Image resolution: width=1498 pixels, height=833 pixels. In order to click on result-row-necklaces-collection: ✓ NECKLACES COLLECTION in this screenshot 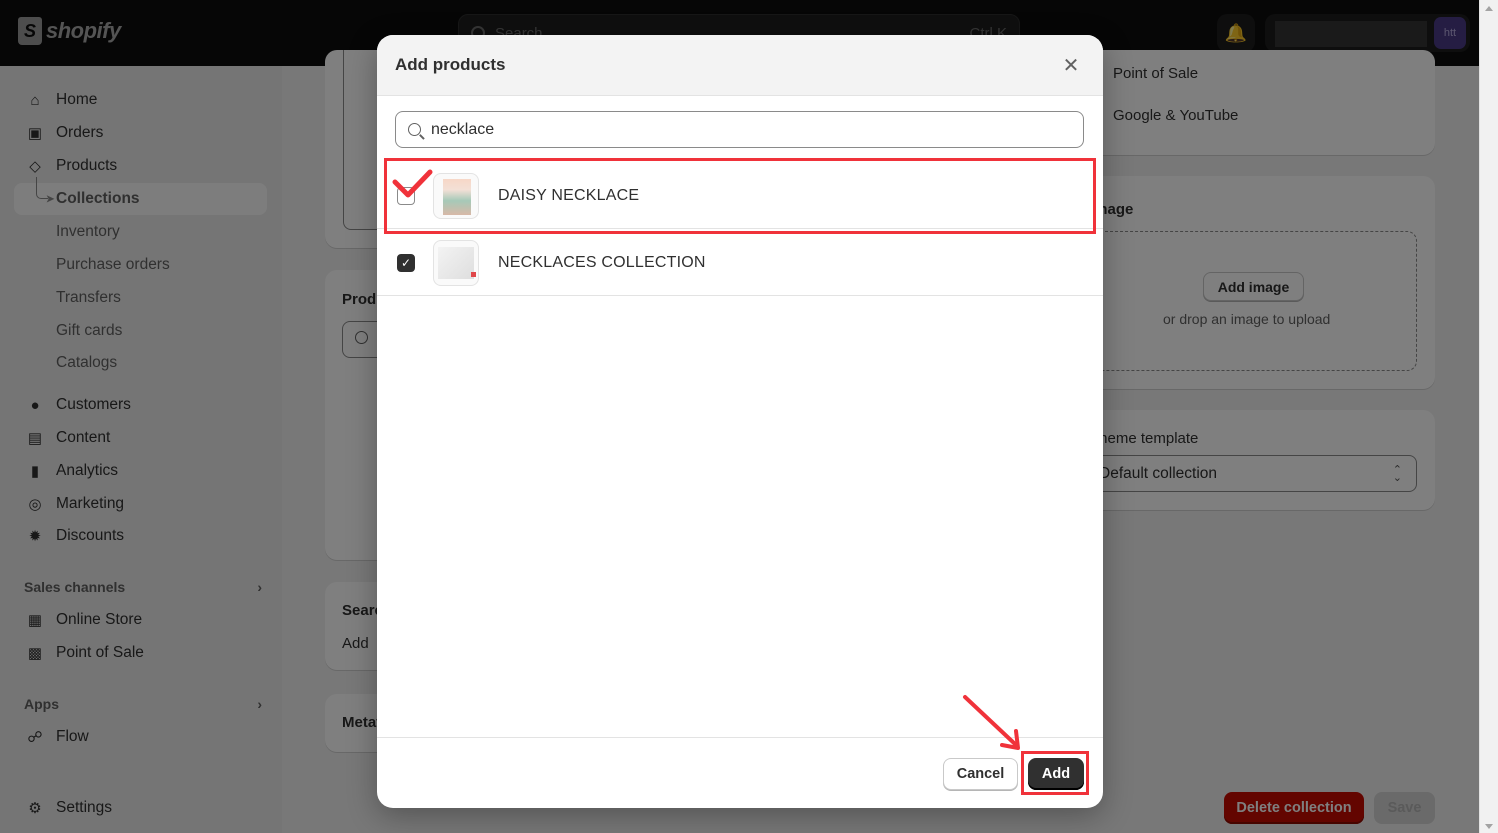, I will do `click(740, 263)`.